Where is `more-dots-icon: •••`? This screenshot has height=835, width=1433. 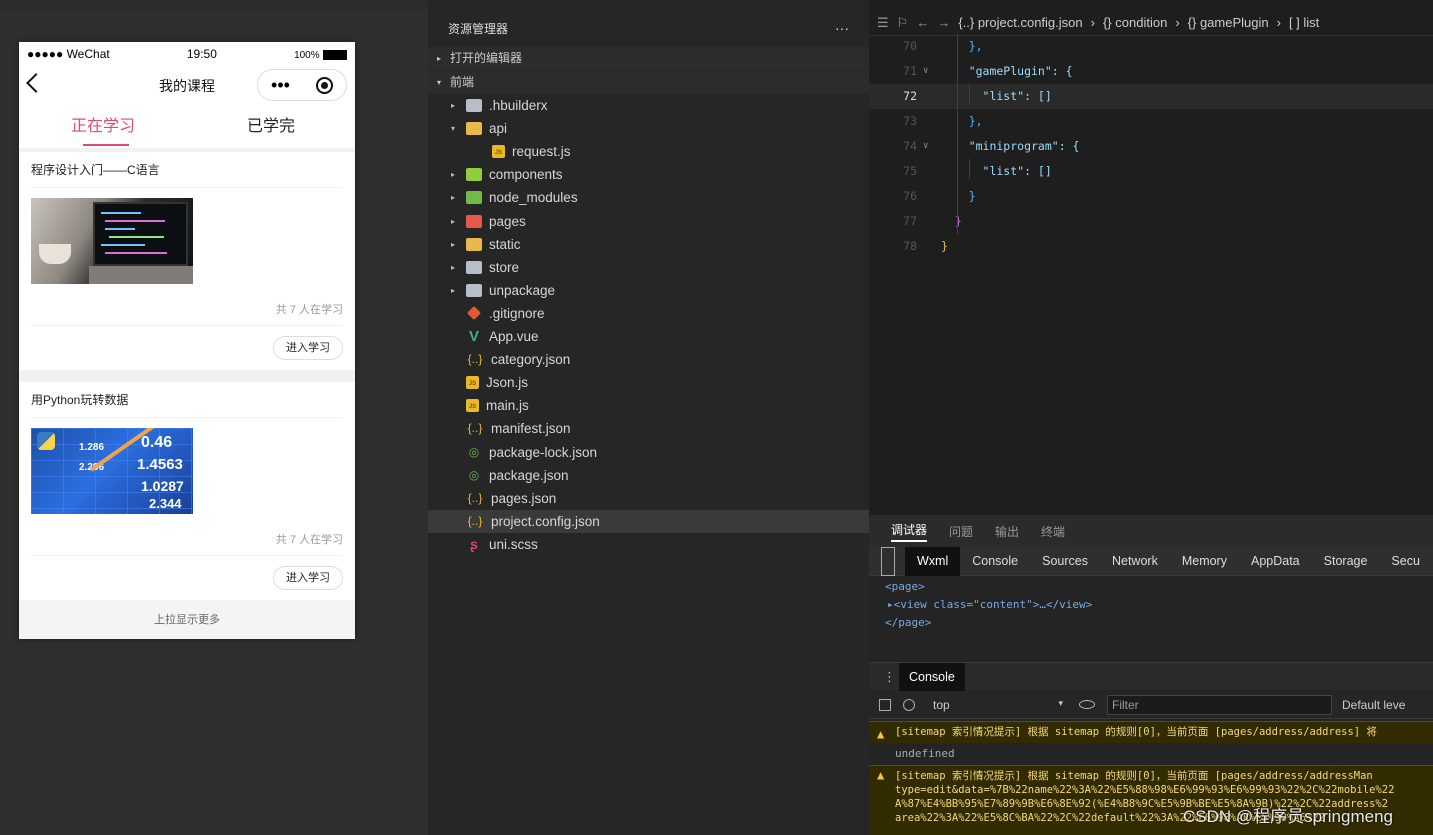 more-dots-icon: ••• is located at coordinates (280, 85).